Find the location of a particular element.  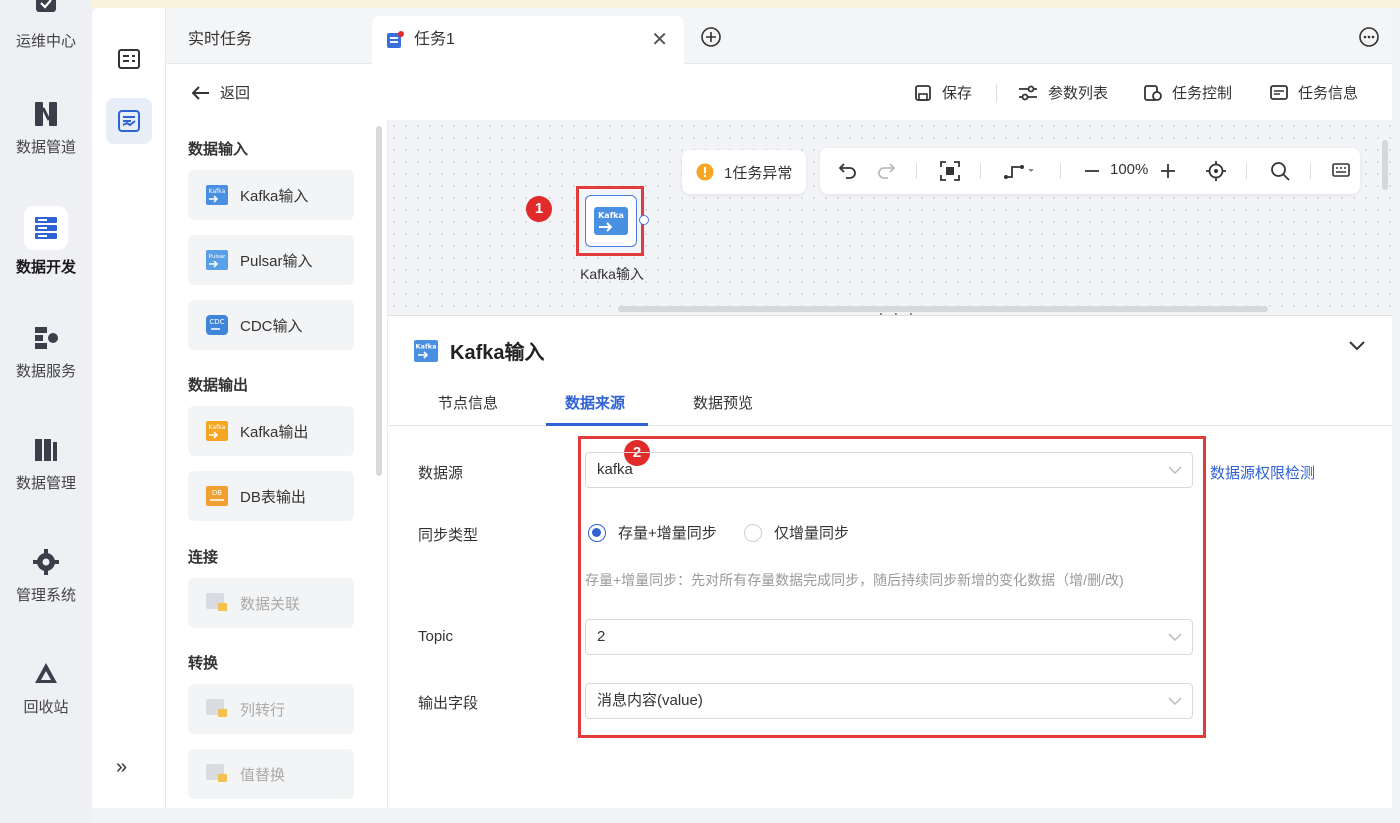

tab-node-info: 节点信息 is located at coordinates (468, 402).